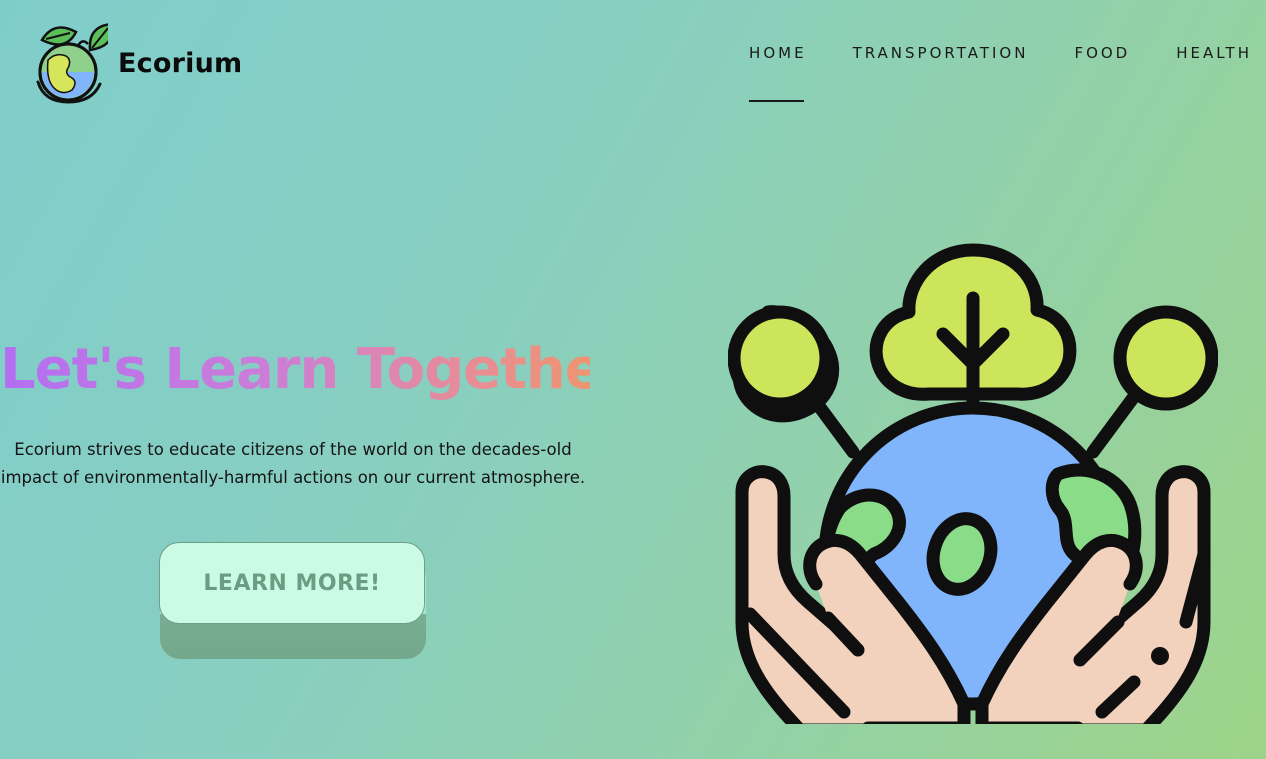 This screenshot has width=1266, height=759. What do you see at coordinates (776, 101) in the screenshot?
I see `active-nav-underline` at bounding box center [776, 101].